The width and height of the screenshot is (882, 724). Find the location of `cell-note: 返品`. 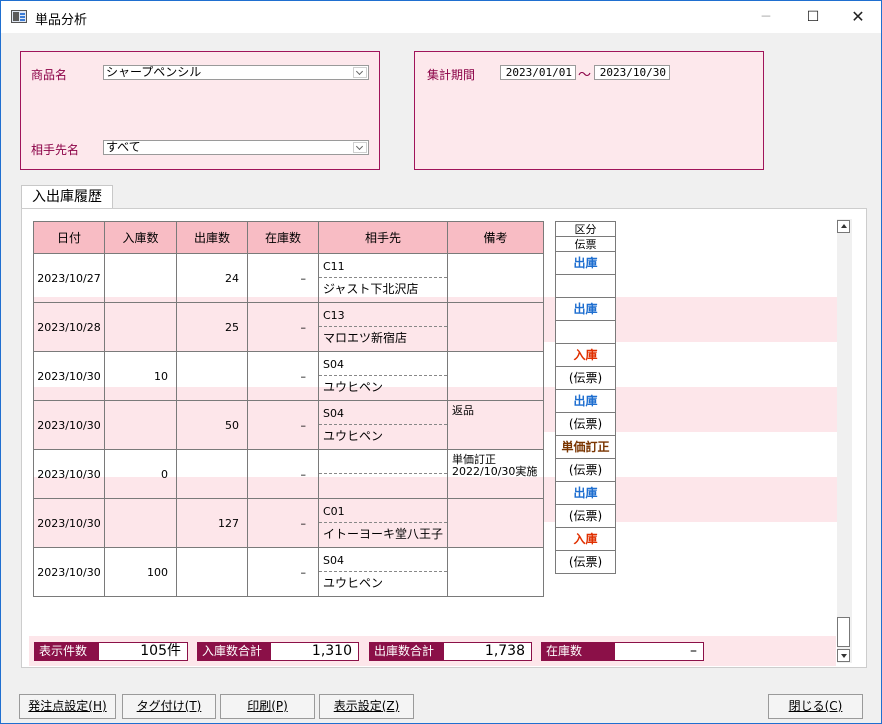

cell-note: 返品 is located at coordinates (495, 425).